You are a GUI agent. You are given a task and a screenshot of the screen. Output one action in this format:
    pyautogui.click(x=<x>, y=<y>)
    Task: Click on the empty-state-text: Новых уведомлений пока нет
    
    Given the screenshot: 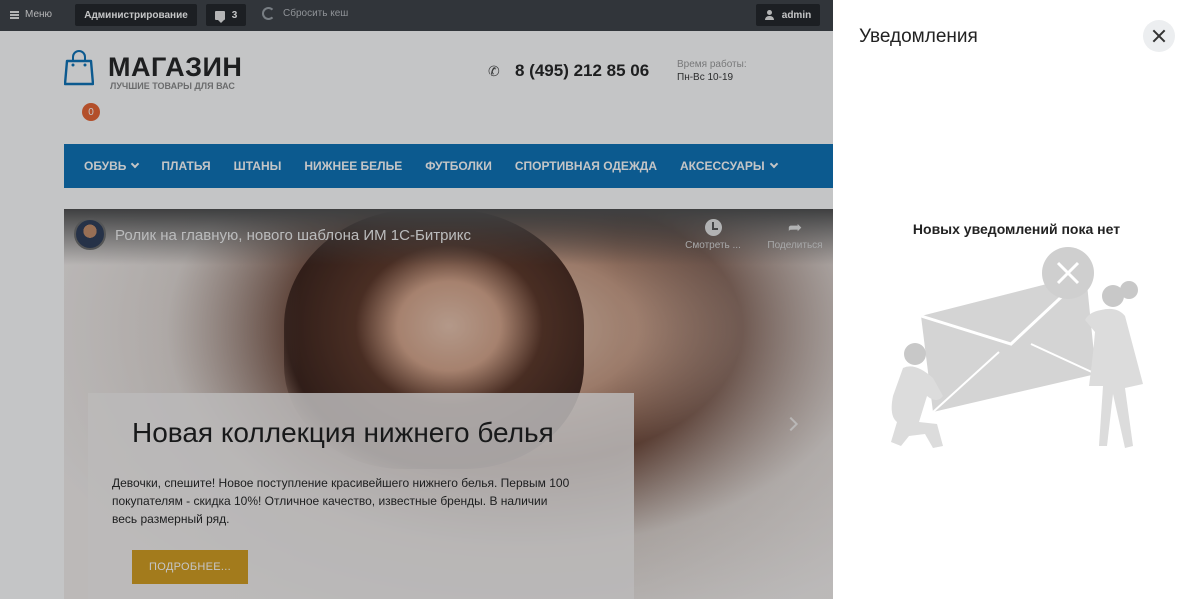 What is the action you would take?
    pyautogui.click(x=1016, y=229)
    